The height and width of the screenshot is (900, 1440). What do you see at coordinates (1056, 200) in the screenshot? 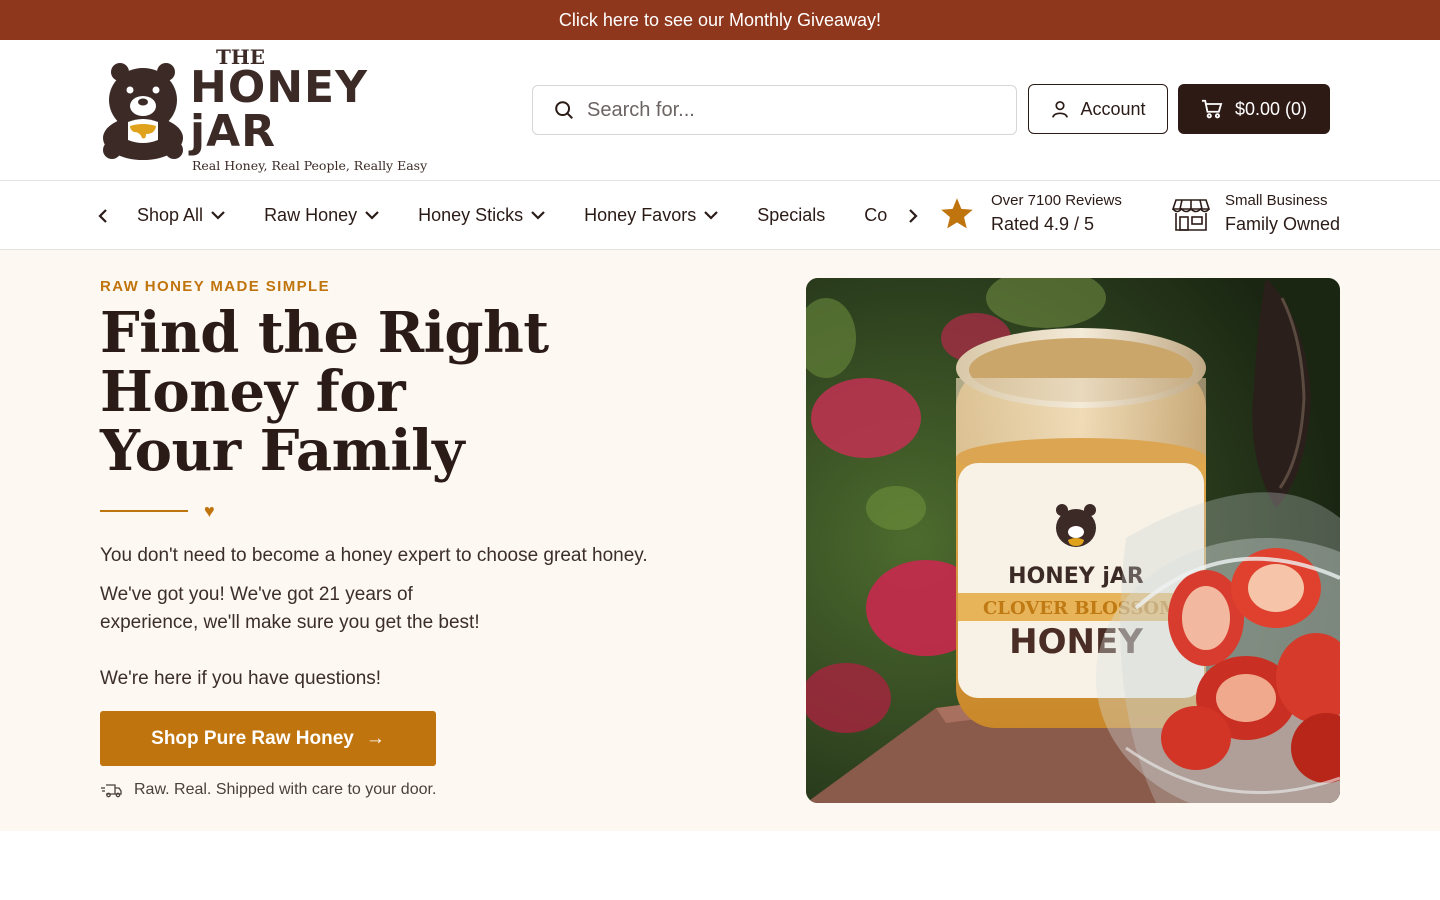
I see `reviews-count: Over 7100 Reviews` at bounding box center [1056, 200].